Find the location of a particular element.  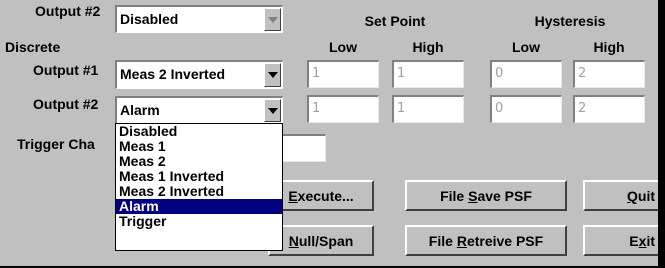

top-output-label: Output #2 is located at coordinates (68, 11).